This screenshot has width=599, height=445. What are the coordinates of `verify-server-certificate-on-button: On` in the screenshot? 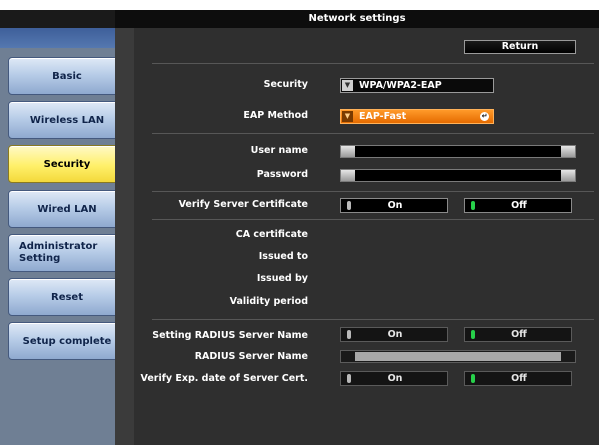 It's located at (394, 205).